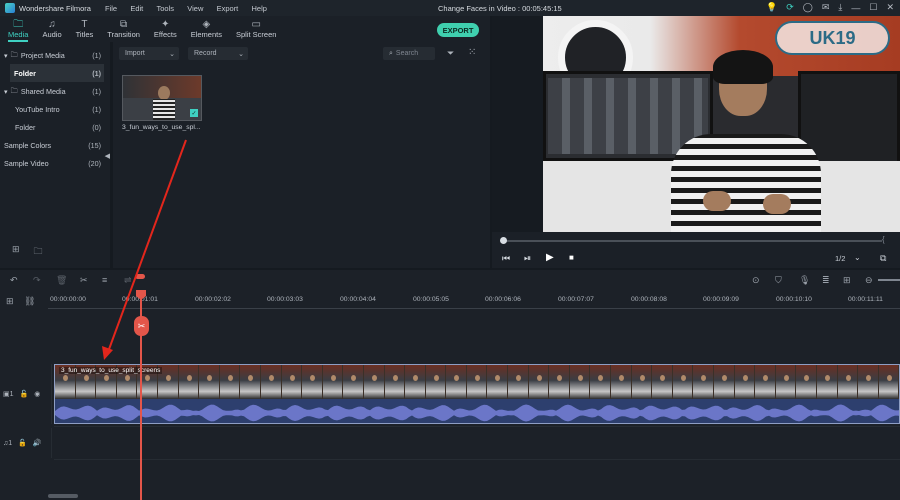  I want to click on render-icon: ⊙, so click(756, 280).